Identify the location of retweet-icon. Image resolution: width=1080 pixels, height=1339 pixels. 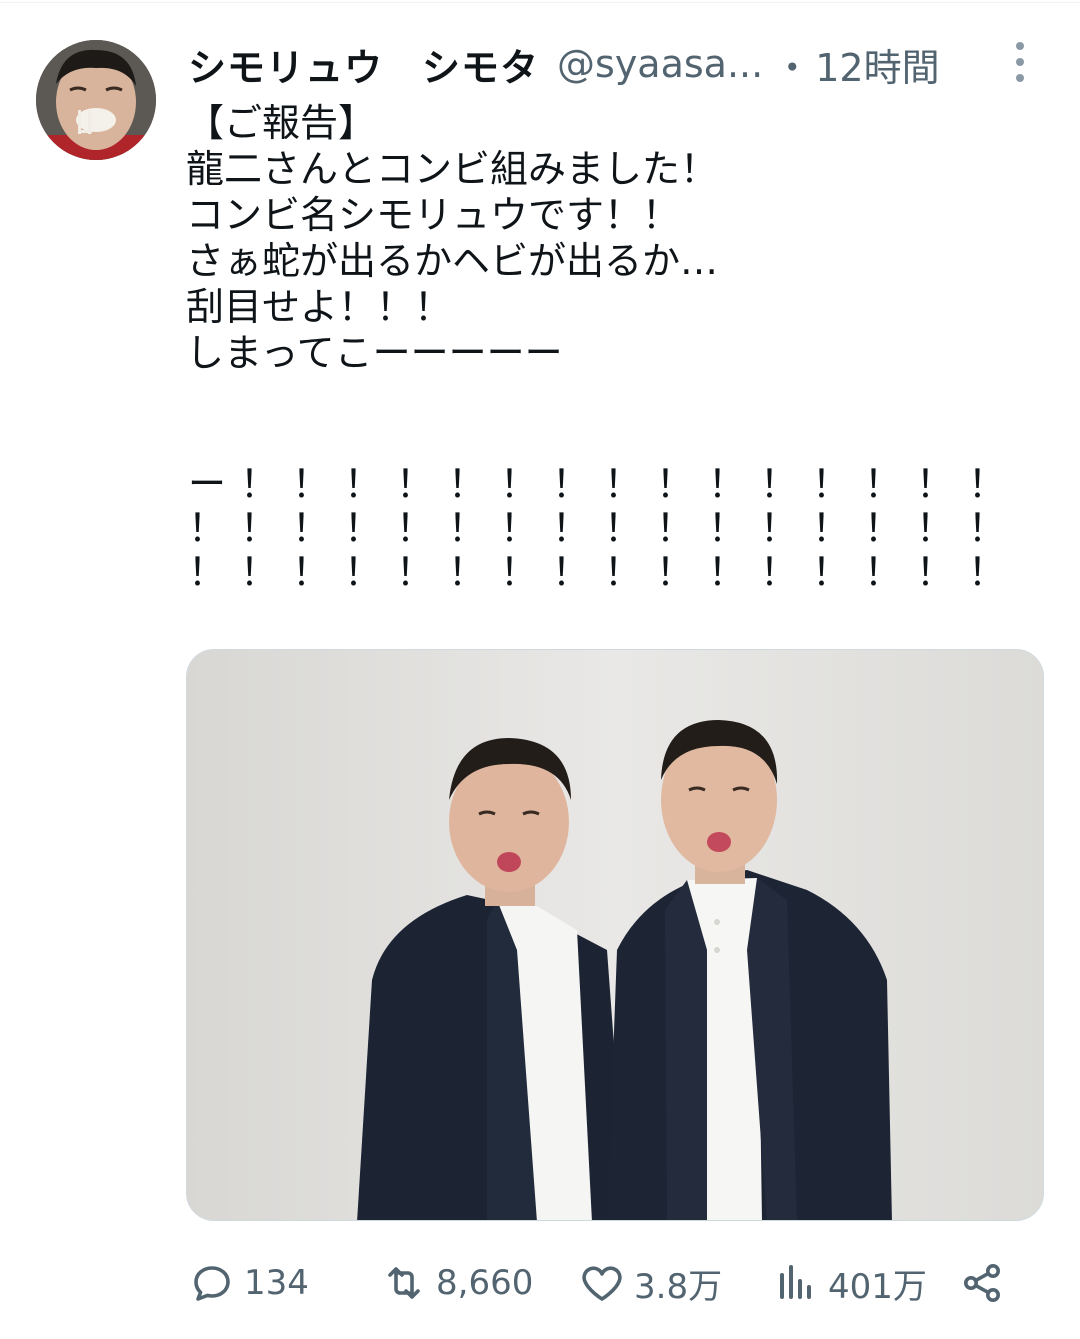
(404, 1283).